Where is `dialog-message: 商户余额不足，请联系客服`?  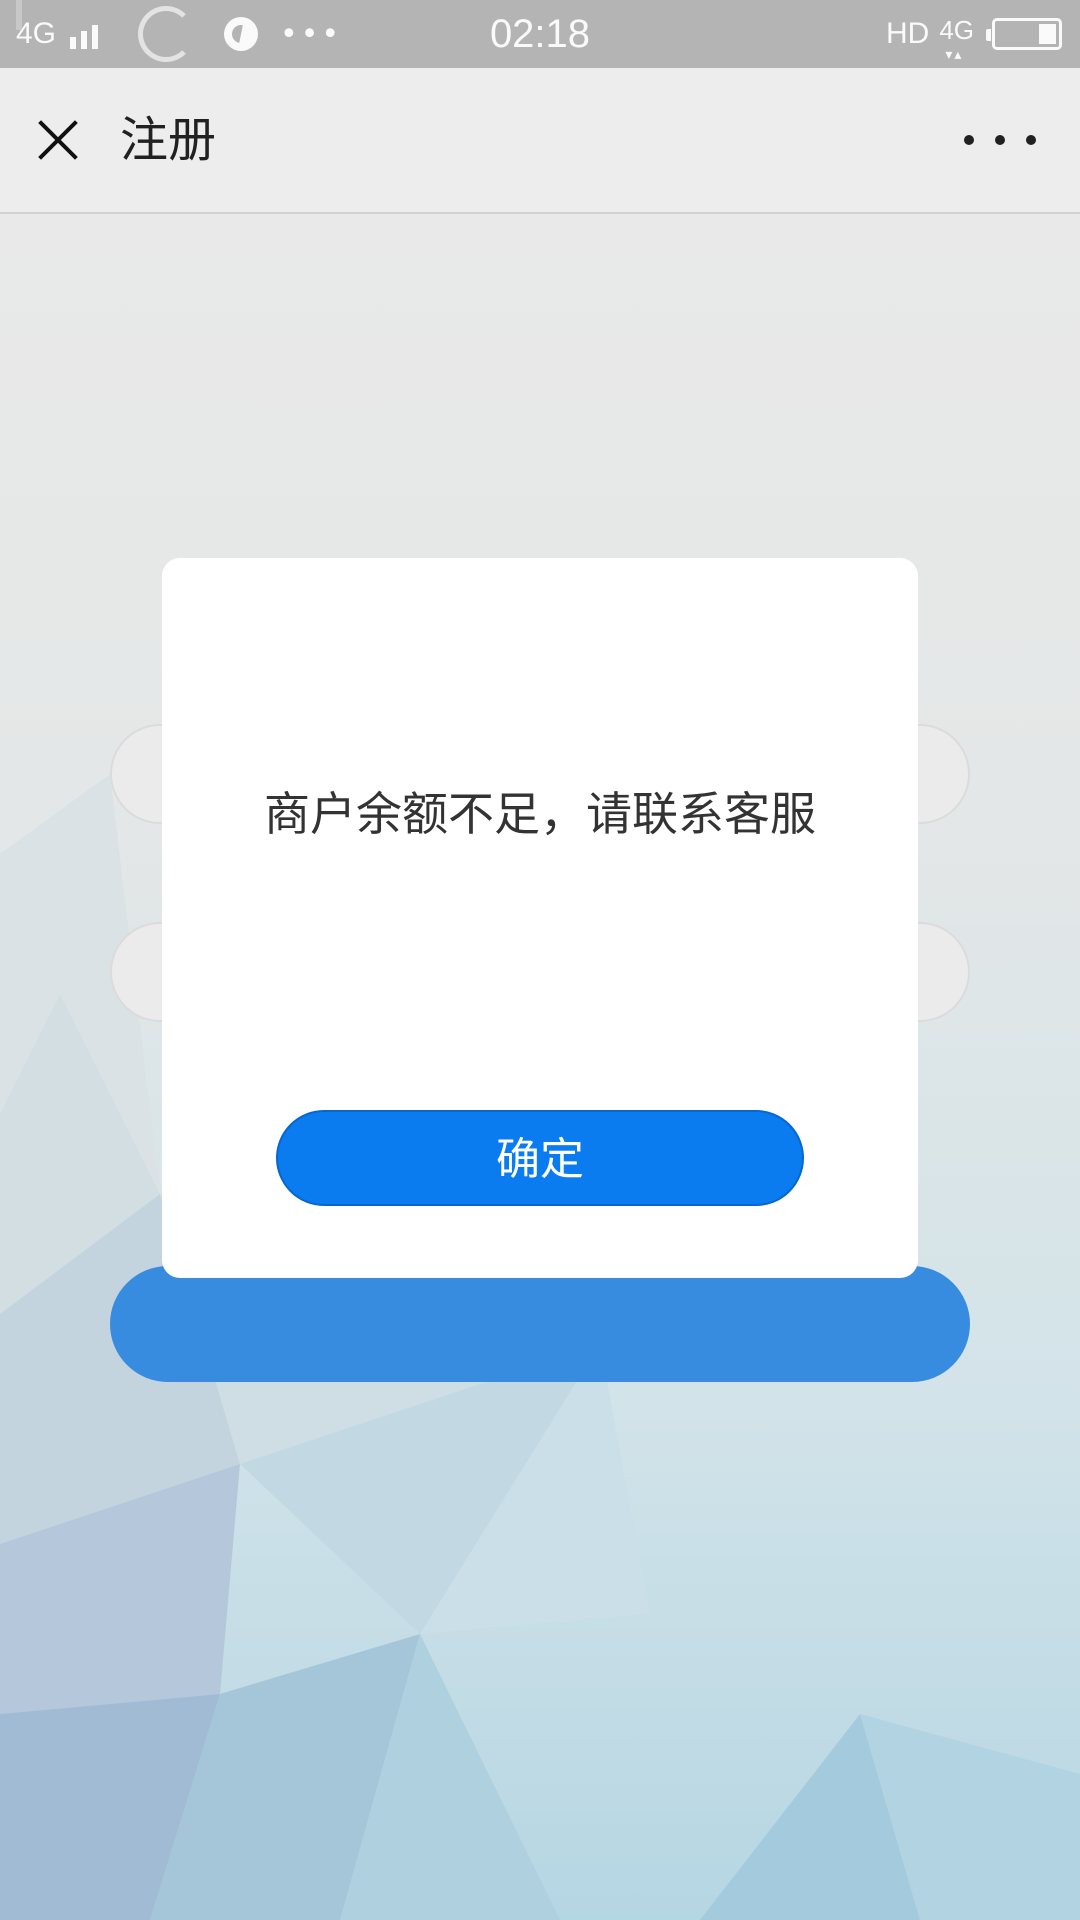 dialog-message: 商户余额不足，请联系客服 is located at coordinates (540, 814).